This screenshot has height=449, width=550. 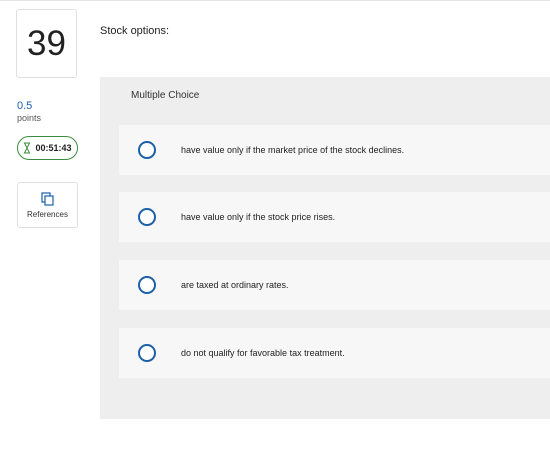 What do you see at coordinates (334, 285) in the screenshot?
I see `choice-option: are taxed at ordinary rates.` at bounding box center [334, 285].